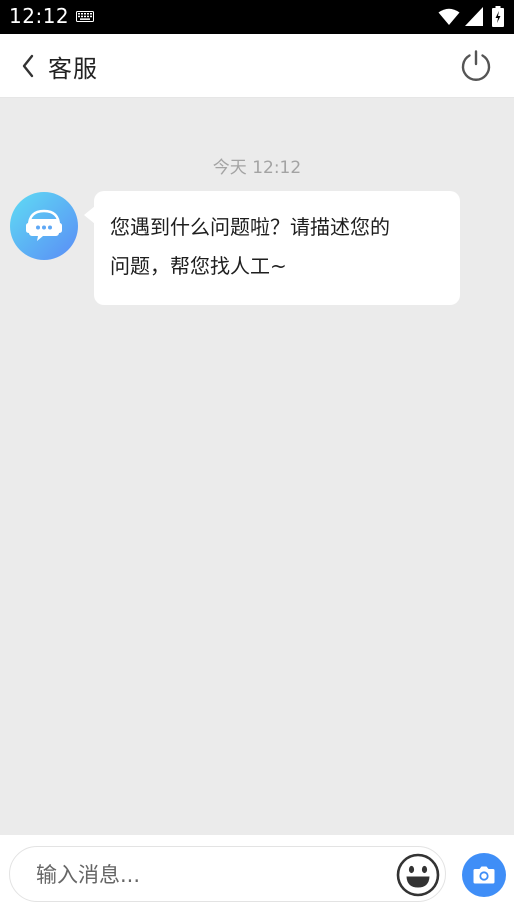 The image size is (514, 915). I want to click on status-time: 12:12, so click(39, 16).